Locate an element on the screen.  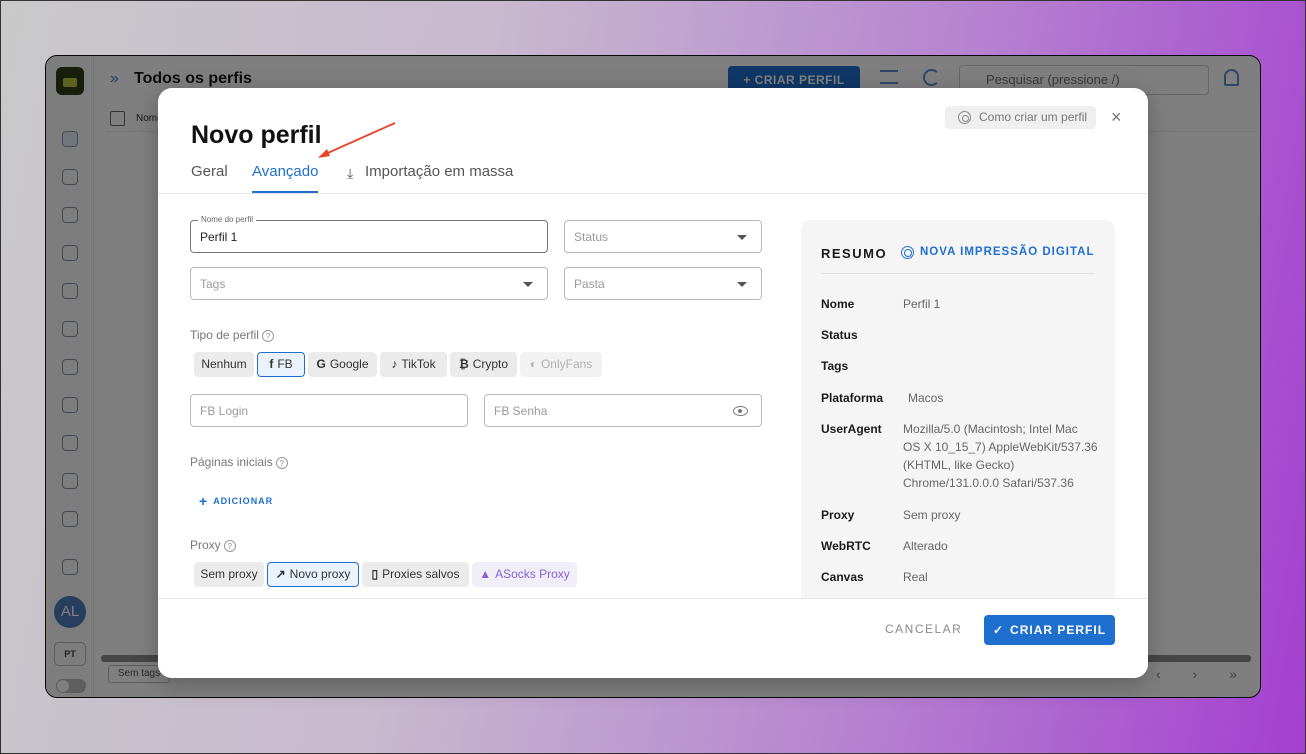
summary-value-nome: Perfil 1 is located at coordinates (922, 304).